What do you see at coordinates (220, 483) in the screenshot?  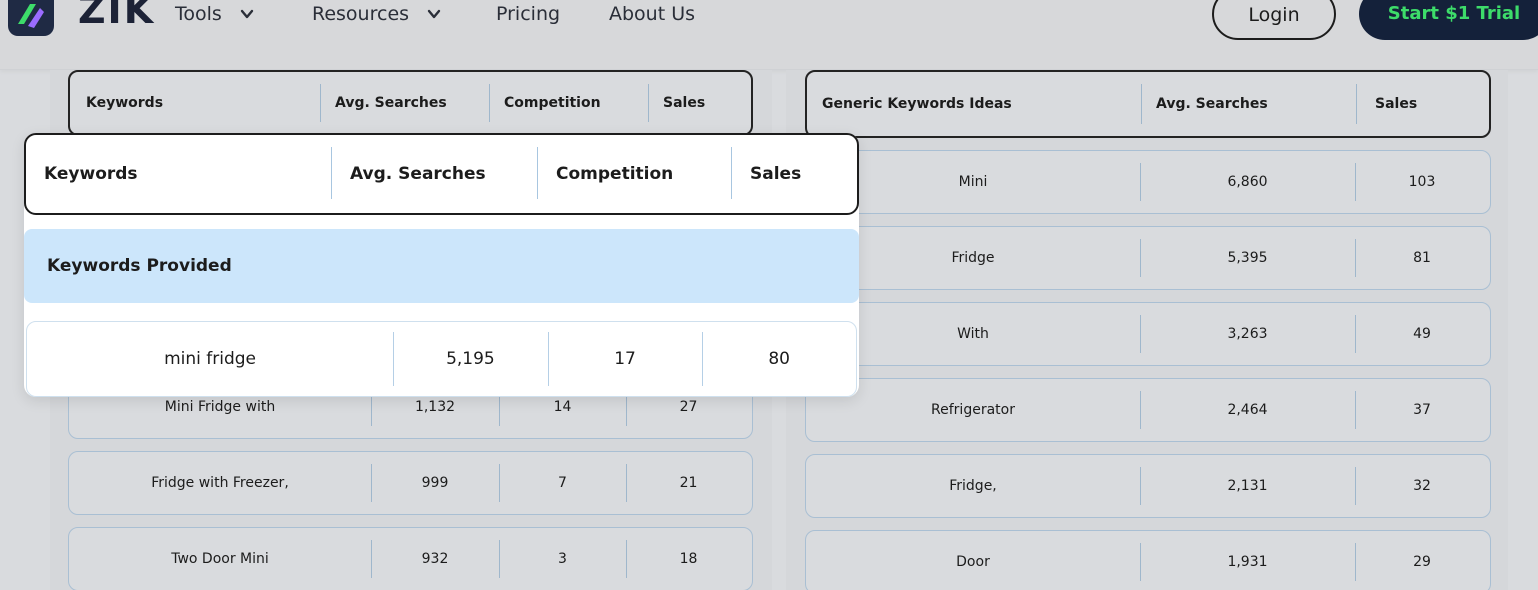 I see `cell-keyword: Fridge with Freezer,` at bounding box center [220, 483].